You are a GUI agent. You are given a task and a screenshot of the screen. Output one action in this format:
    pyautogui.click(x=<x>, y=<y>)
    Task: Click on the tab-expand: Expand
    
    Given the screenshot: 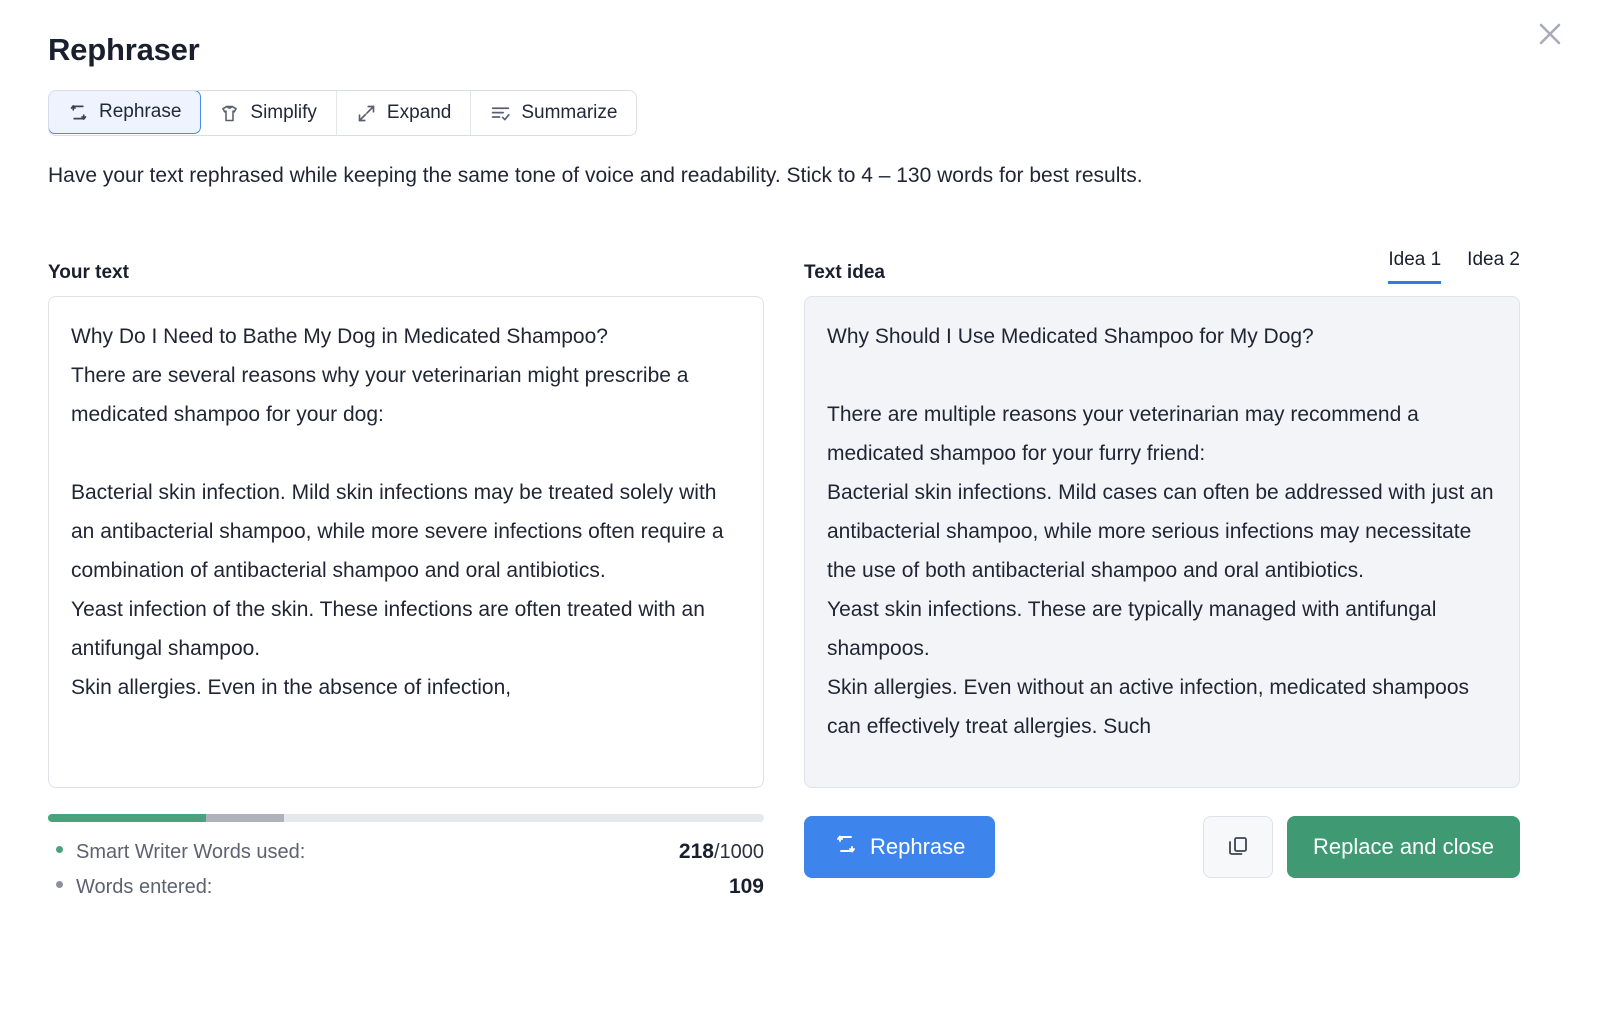 What is the action you would take?
    pyautogui.click(x=404, y=113)
    